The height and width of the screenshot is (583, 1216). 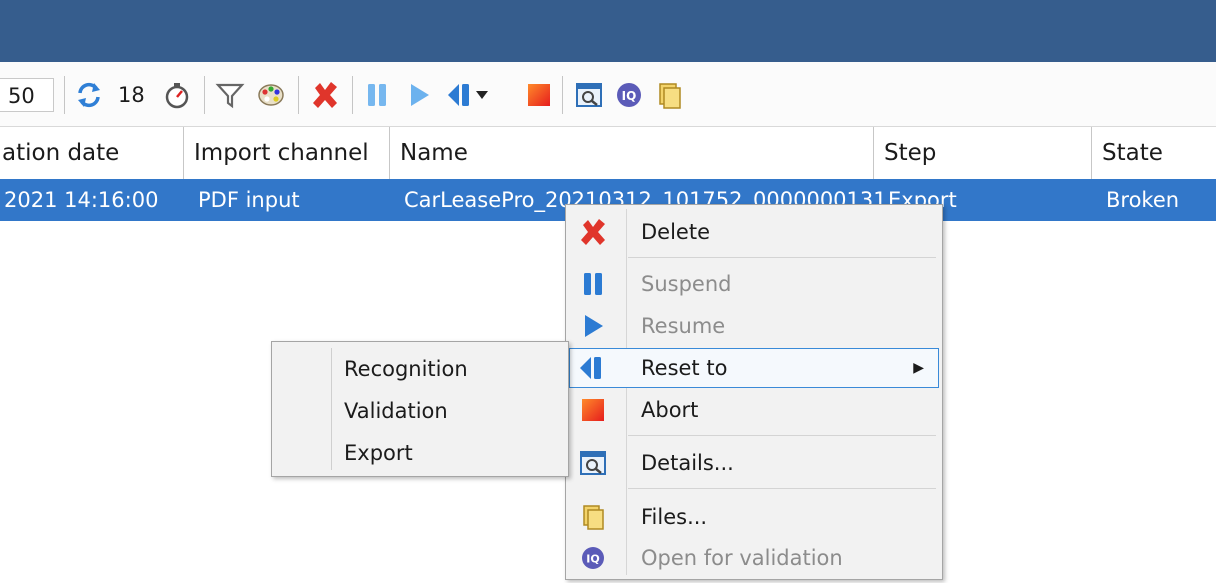 I want to click on menu-item-delete: Delete, so click(x=754, y=232).